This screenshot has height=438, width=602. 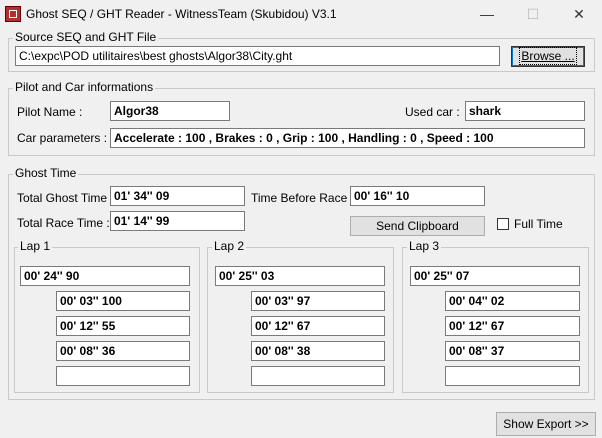 I want to click on lap2-split1-field: 00' 03'' 97, so click(x=318, y=301).